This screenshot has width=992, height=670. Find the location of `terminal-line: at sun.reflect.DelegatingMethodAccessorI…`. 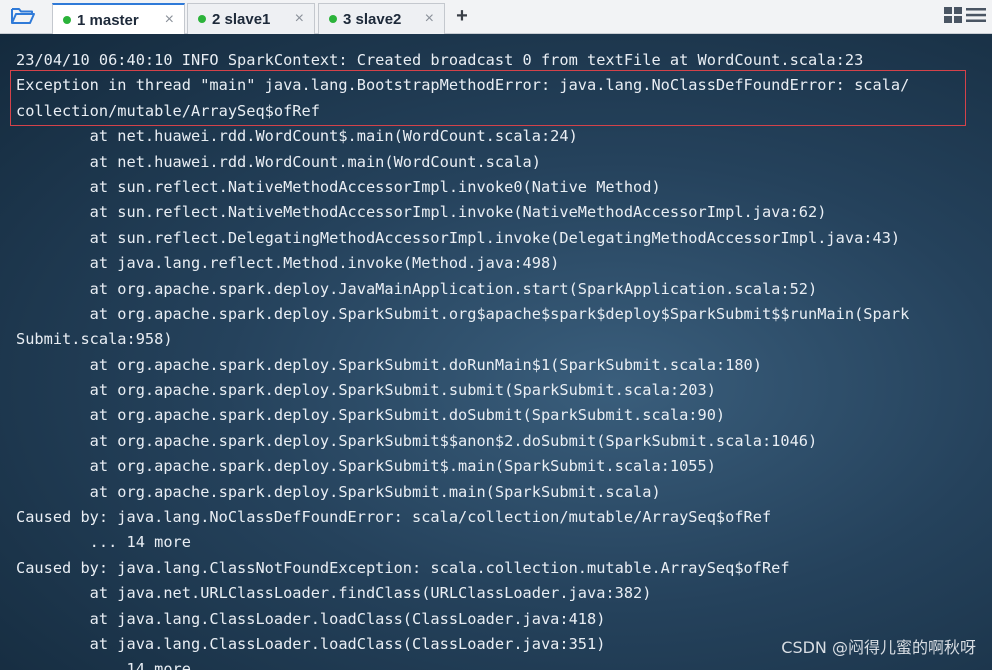

terminal-line: at sun.reflect.DelegatingMethodAccessorI… is located at coordinates (458, 237).